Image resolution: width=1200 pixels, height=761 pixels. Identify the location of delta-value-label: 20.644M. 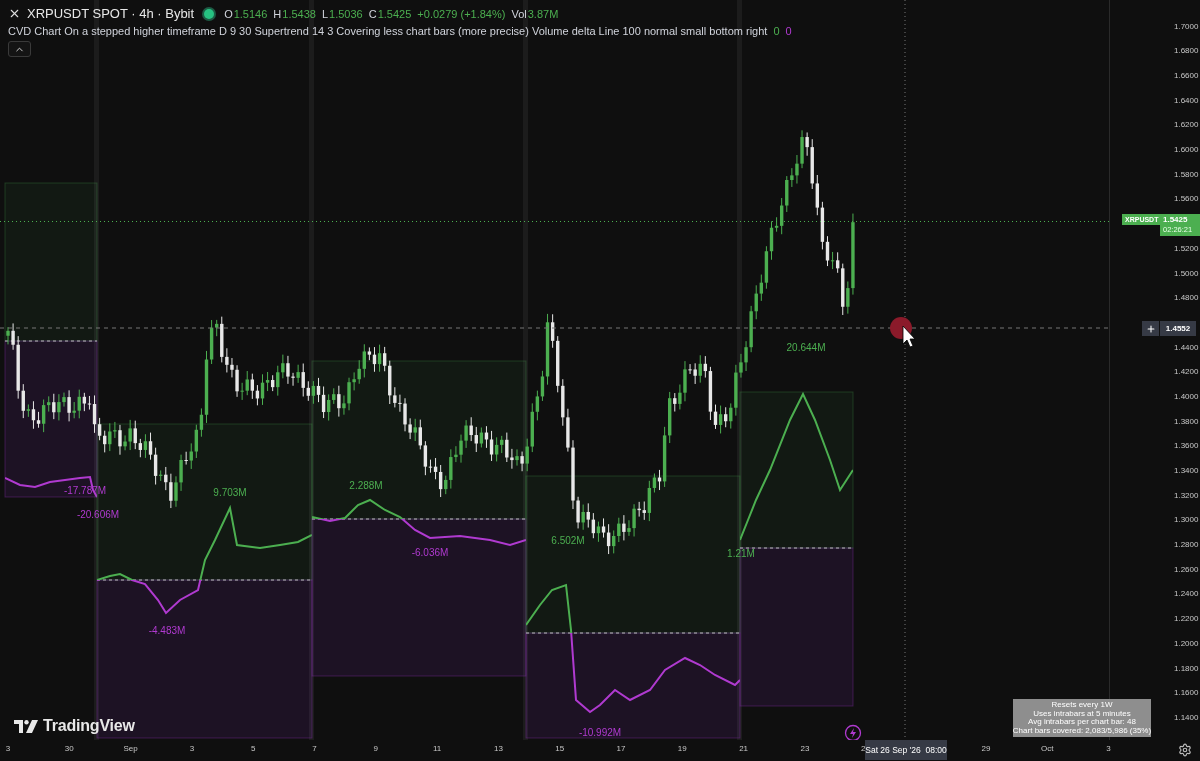
(806, 347).